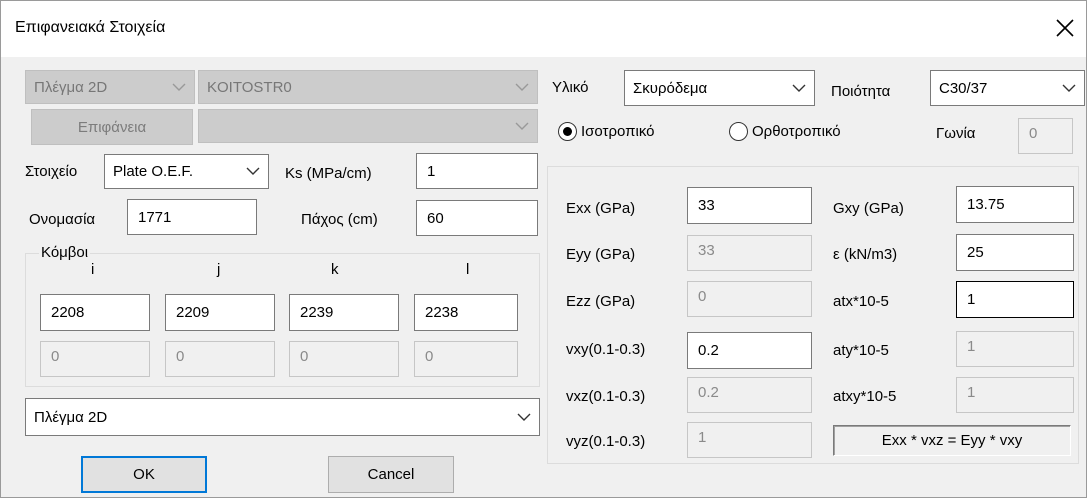 This screenshot has width=1087, height=498. What do you see at coordinates (192, 217) in the screenshot?
I see `name-input: 1771` at bounding box center [192, 217].